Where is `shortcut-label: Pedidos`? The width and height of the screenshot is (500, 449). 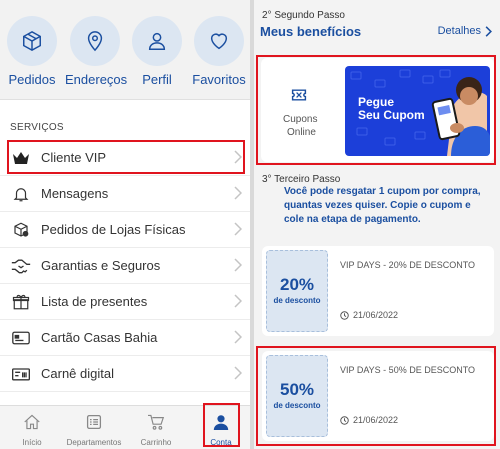
shortcut-label: Pedidos is located at coordinates (32, 79).